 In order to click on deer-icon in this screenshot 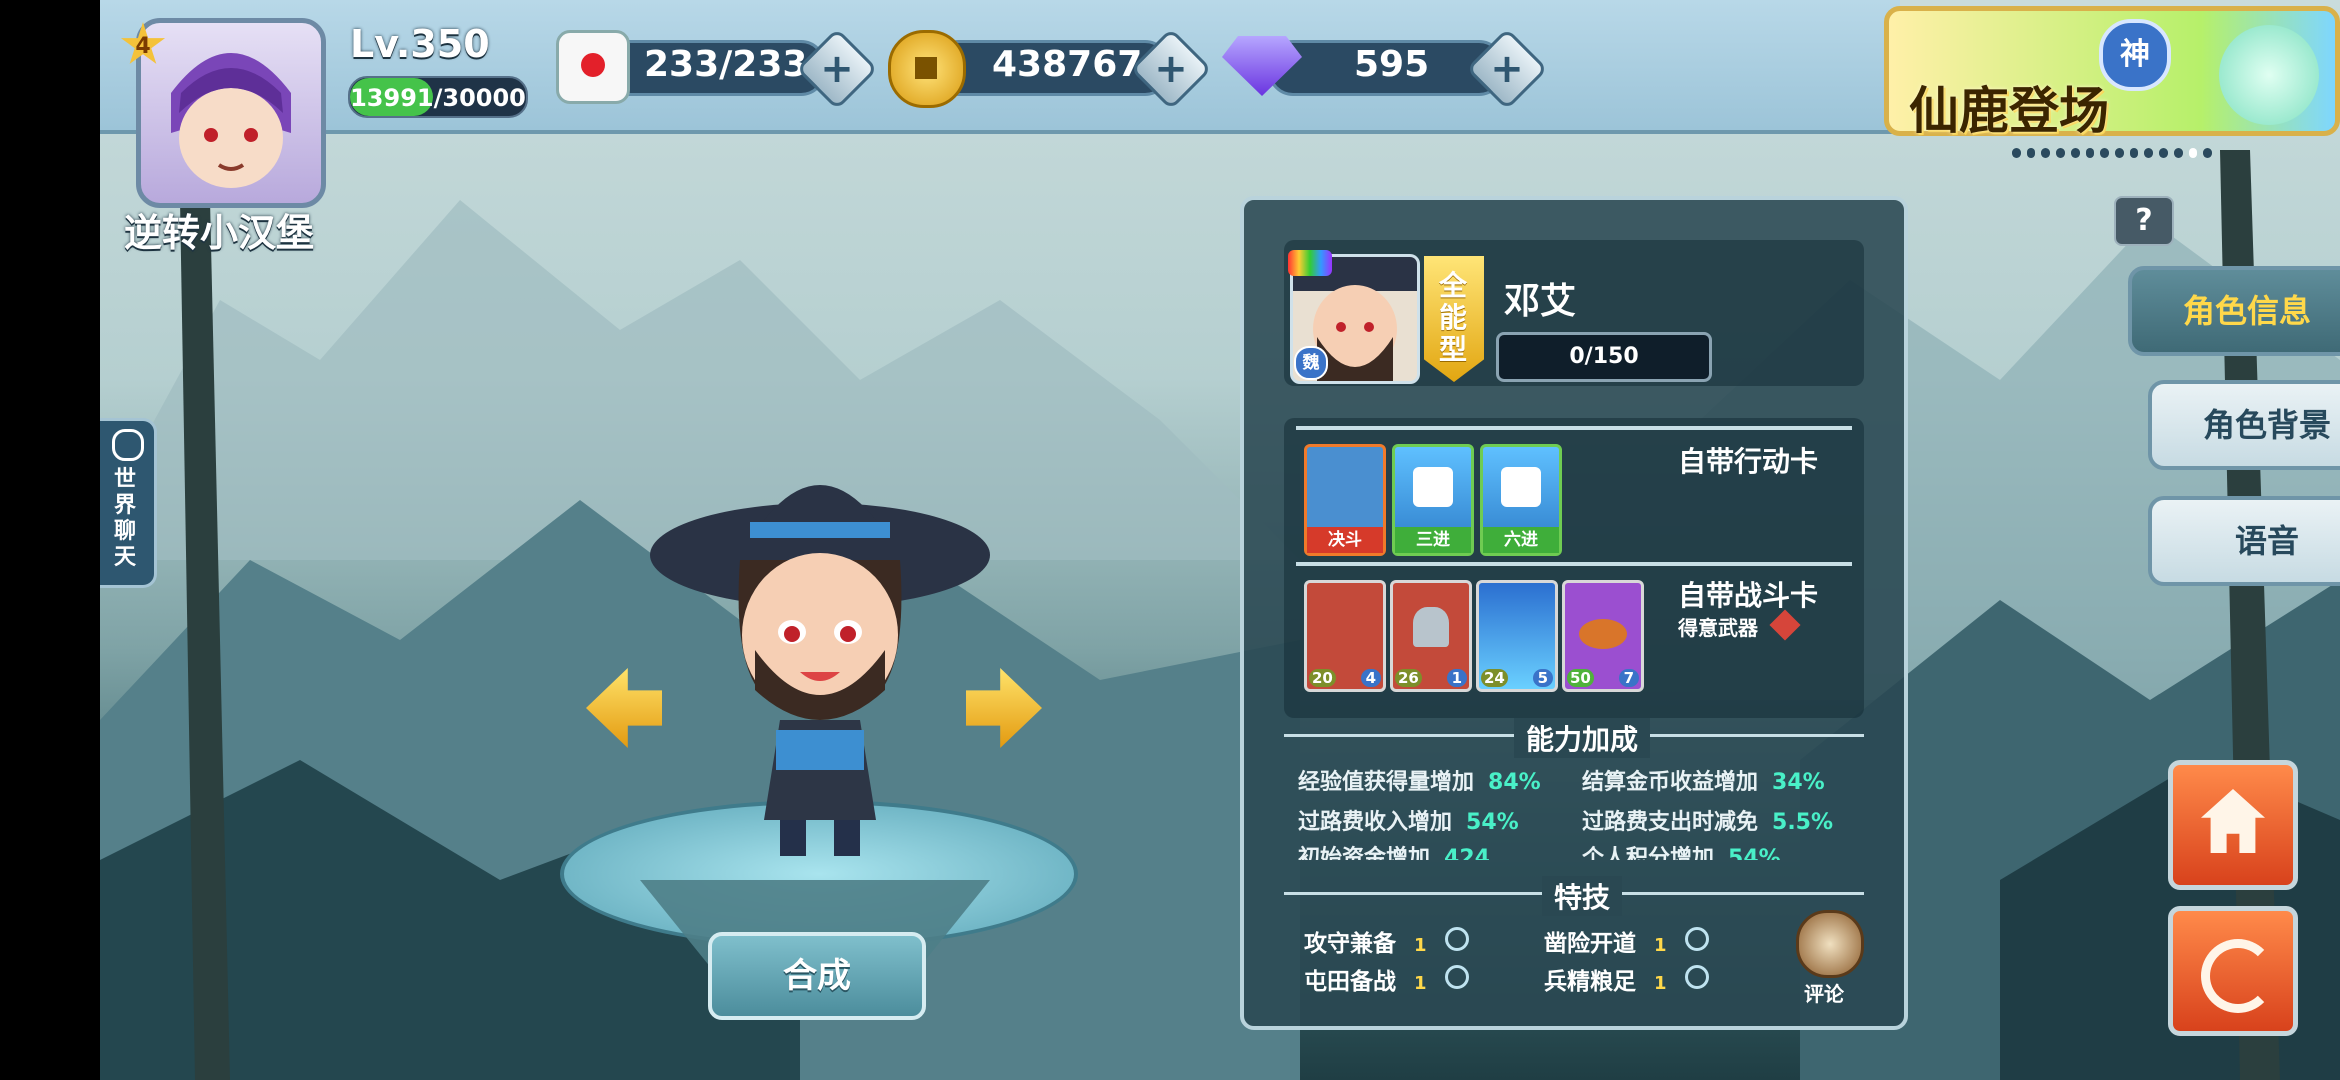, I will do `click(2269, 75)`.